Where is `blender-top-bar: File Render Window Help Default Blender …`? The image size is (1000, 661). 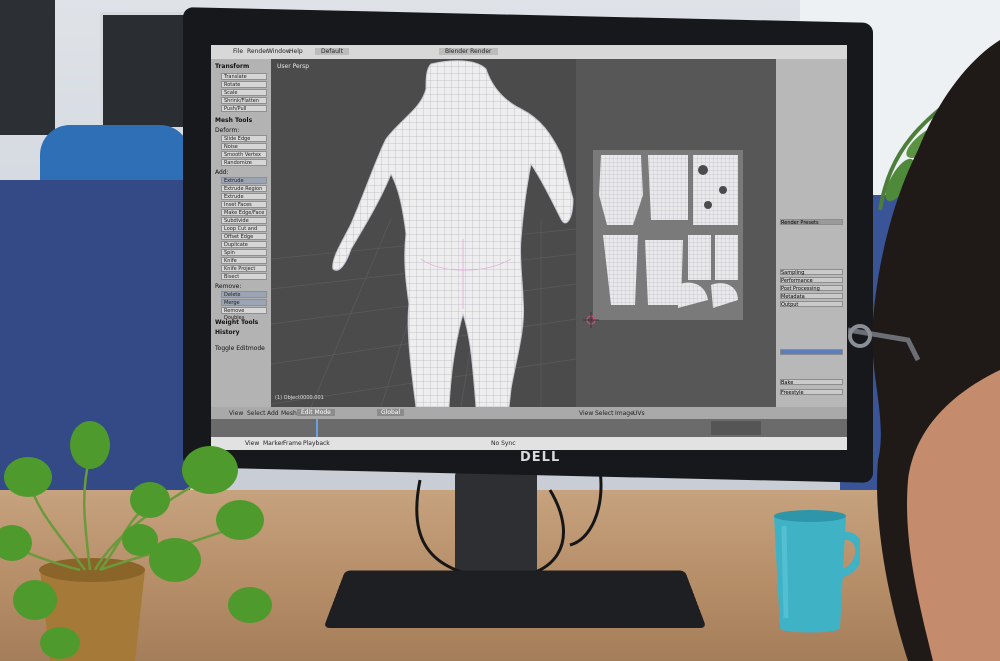 blender-top-bar: File Render Window Help Default Blender … is located at coordinates (529, 52).